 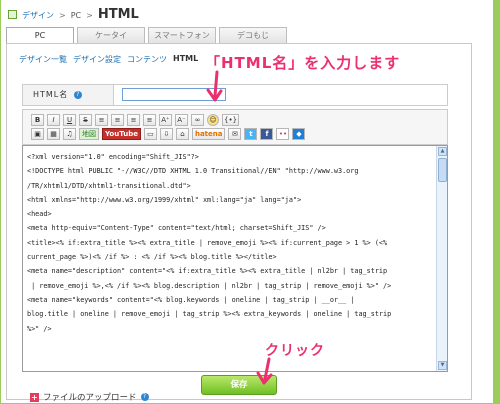 I want to click on file-upload-label: ファイルのアップロード, so click(x=90, y=397).